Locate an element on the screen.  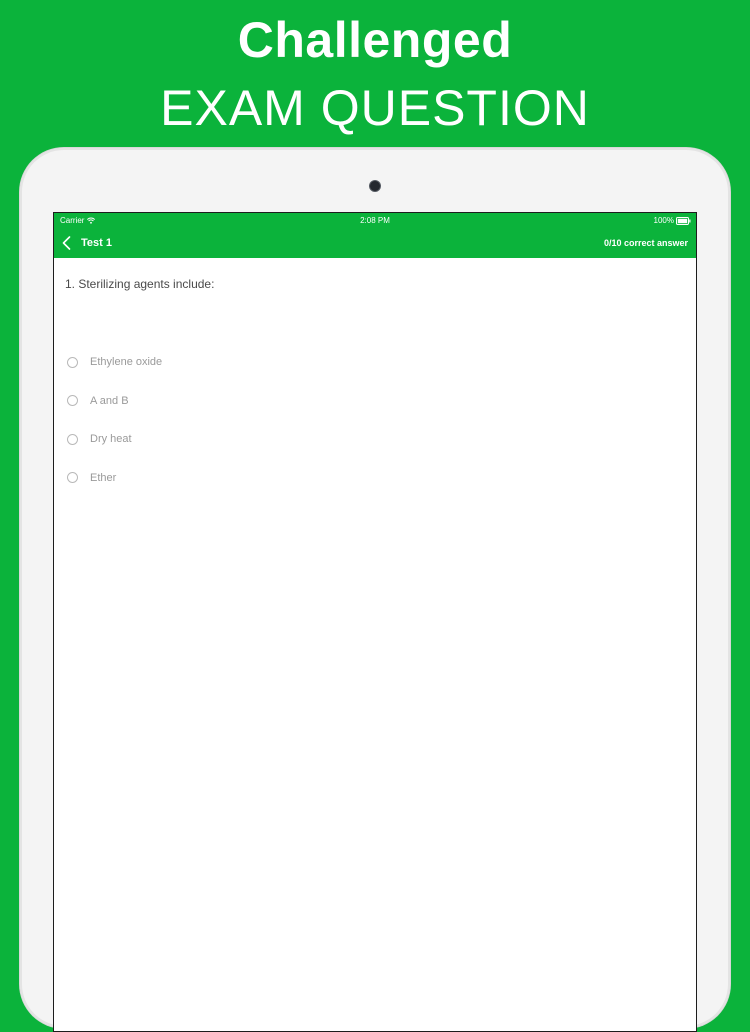
status-time: 2:08 PM is located at coordinates (375, 220).